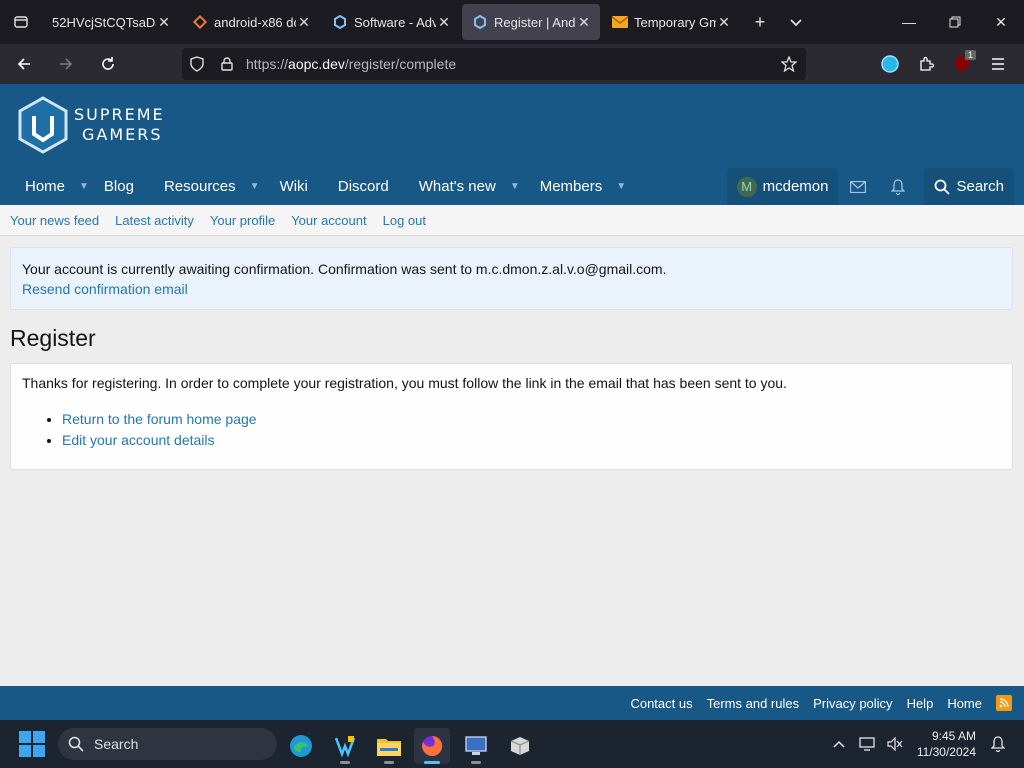  I want to click on chevron-up-icon, so click(839, 744).